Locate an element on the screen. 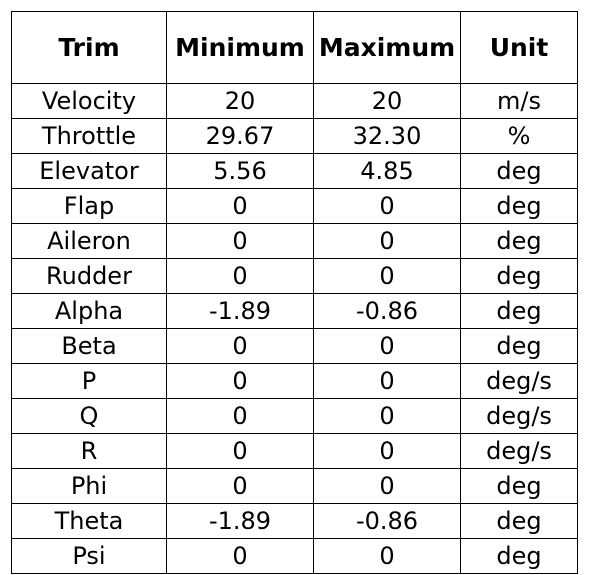  table-header: Trim Minimum Maximum Unit is located at coordinates (294, 47).